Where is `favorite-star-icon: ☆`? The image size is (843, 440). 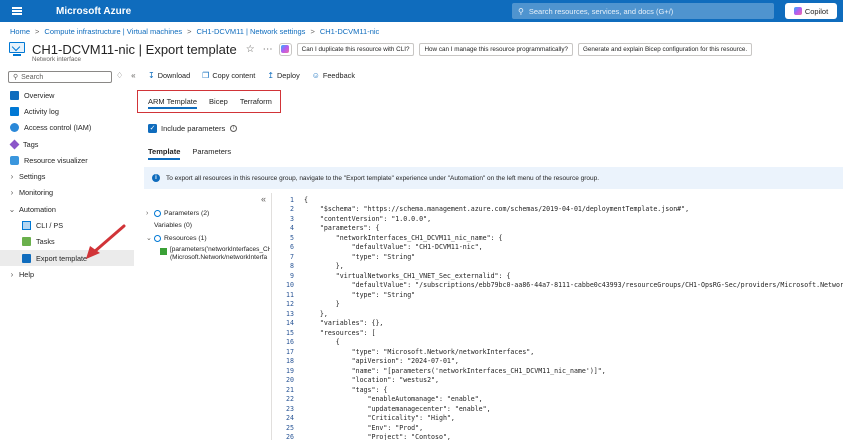
favorite-star-icon: ☆ is located at coordinates (250, 49).